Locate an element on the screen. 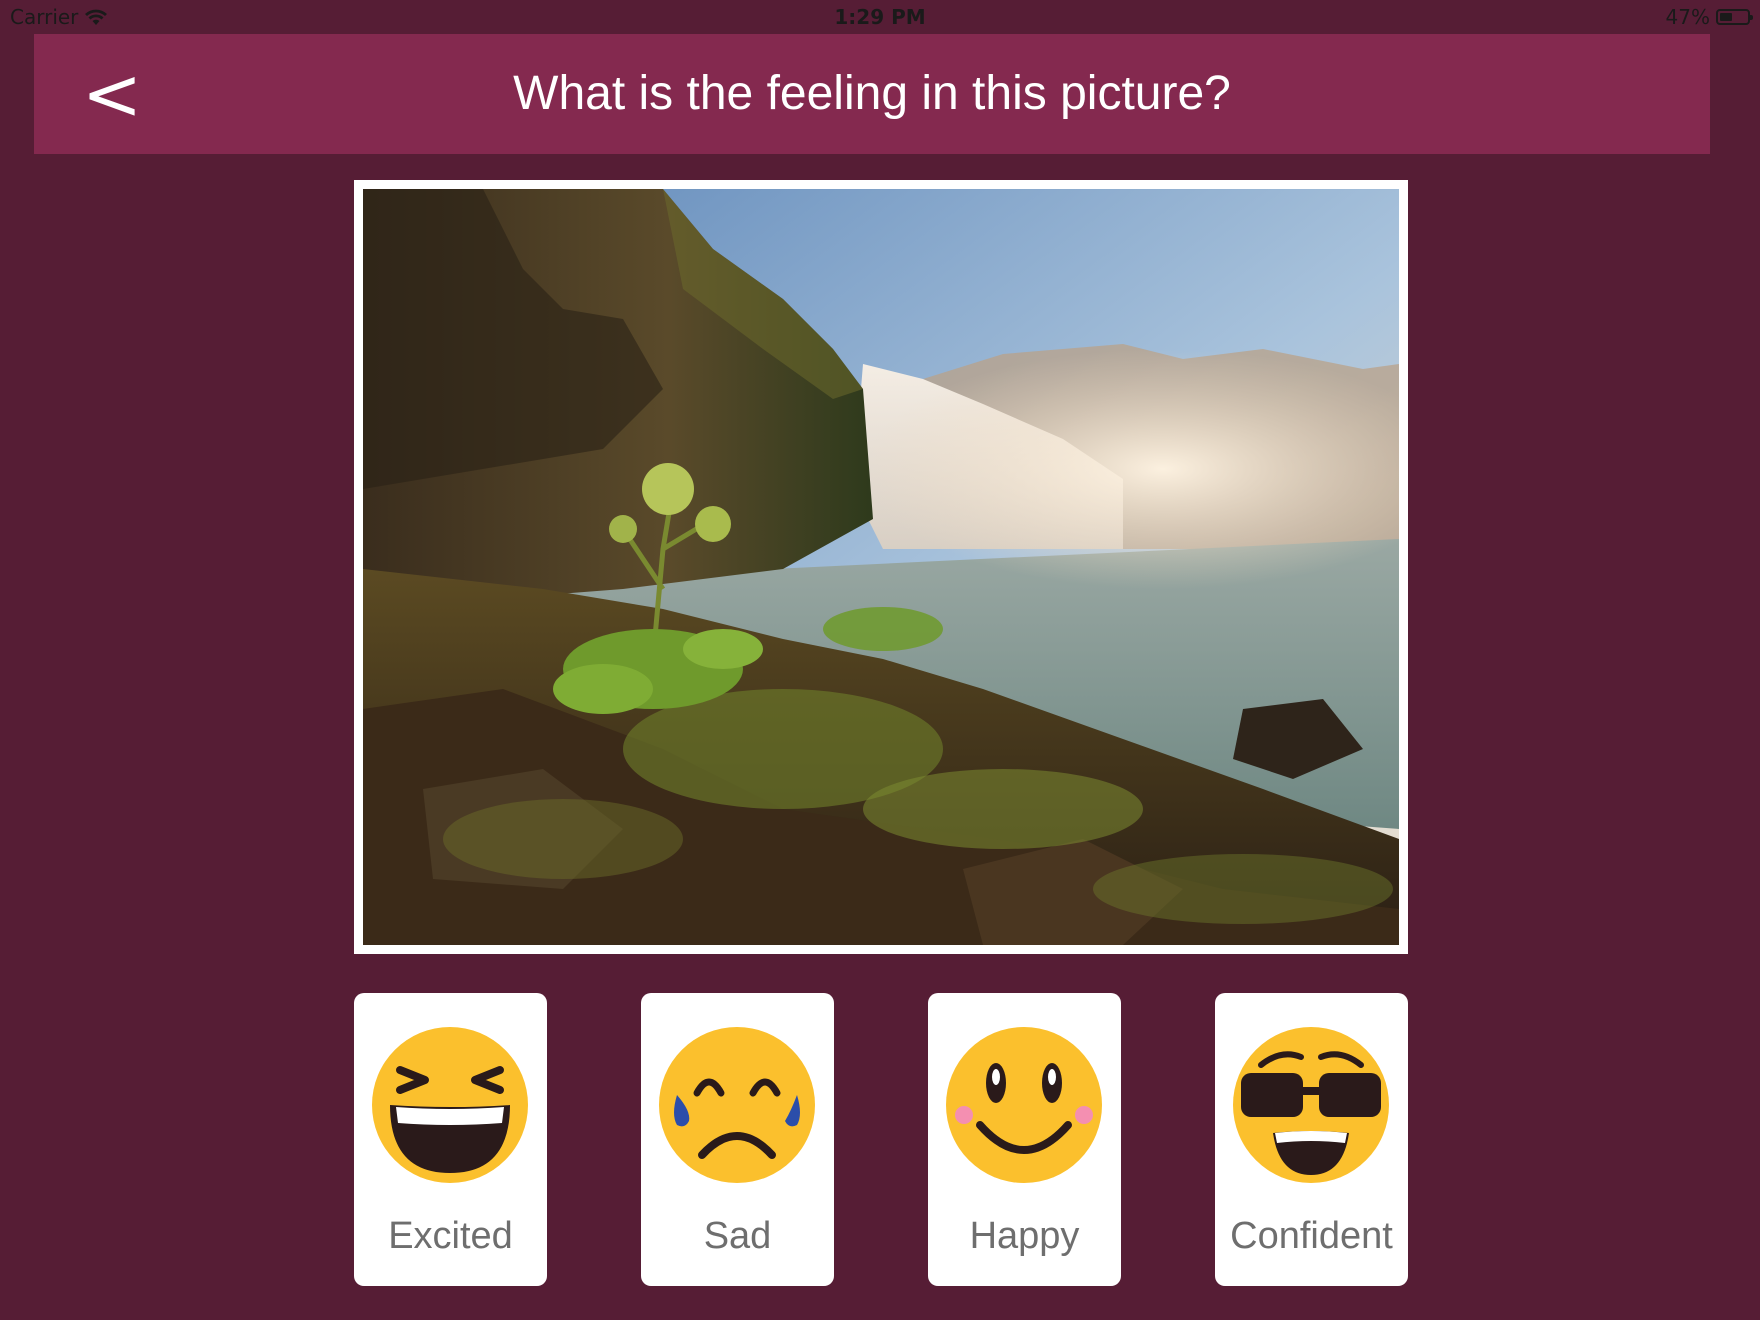  choice-label: Sad is located at coordinates (737, 1236).